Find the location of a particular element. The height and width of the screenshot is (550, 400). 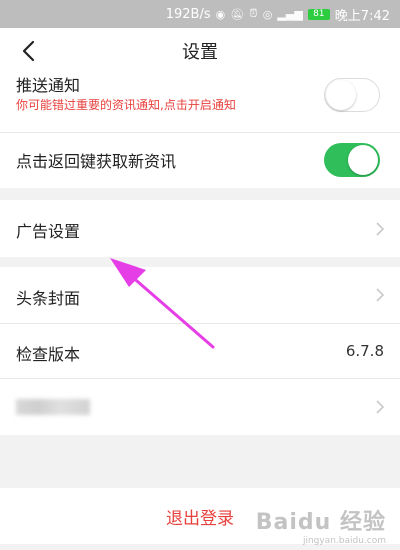

watermark: Baidu 经验 jingyan.baidu.com is located at coordinates (321, 525).